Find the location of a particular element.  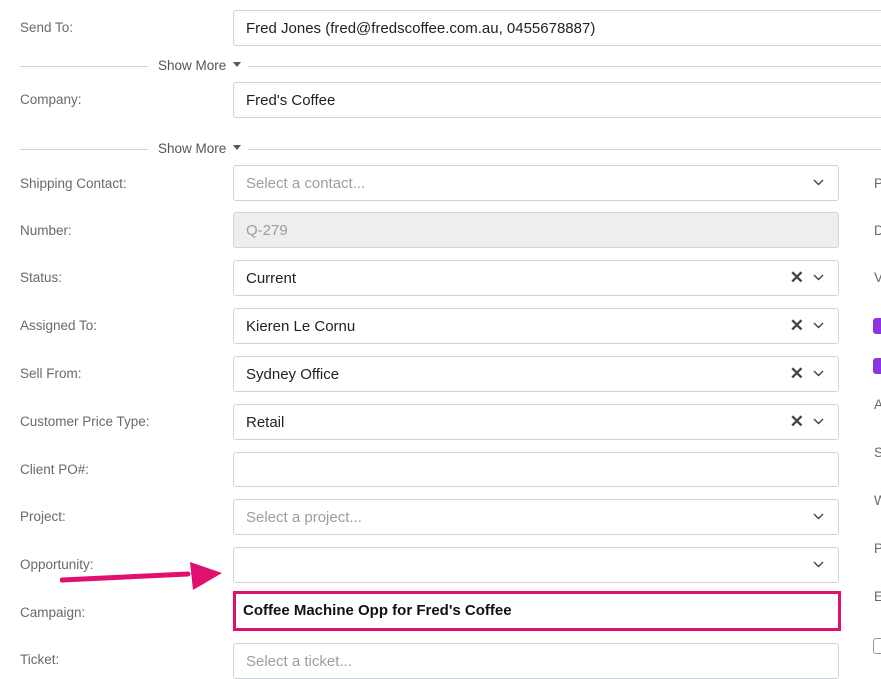

status-select: Current ✕ is located at coordinates (536, 278).